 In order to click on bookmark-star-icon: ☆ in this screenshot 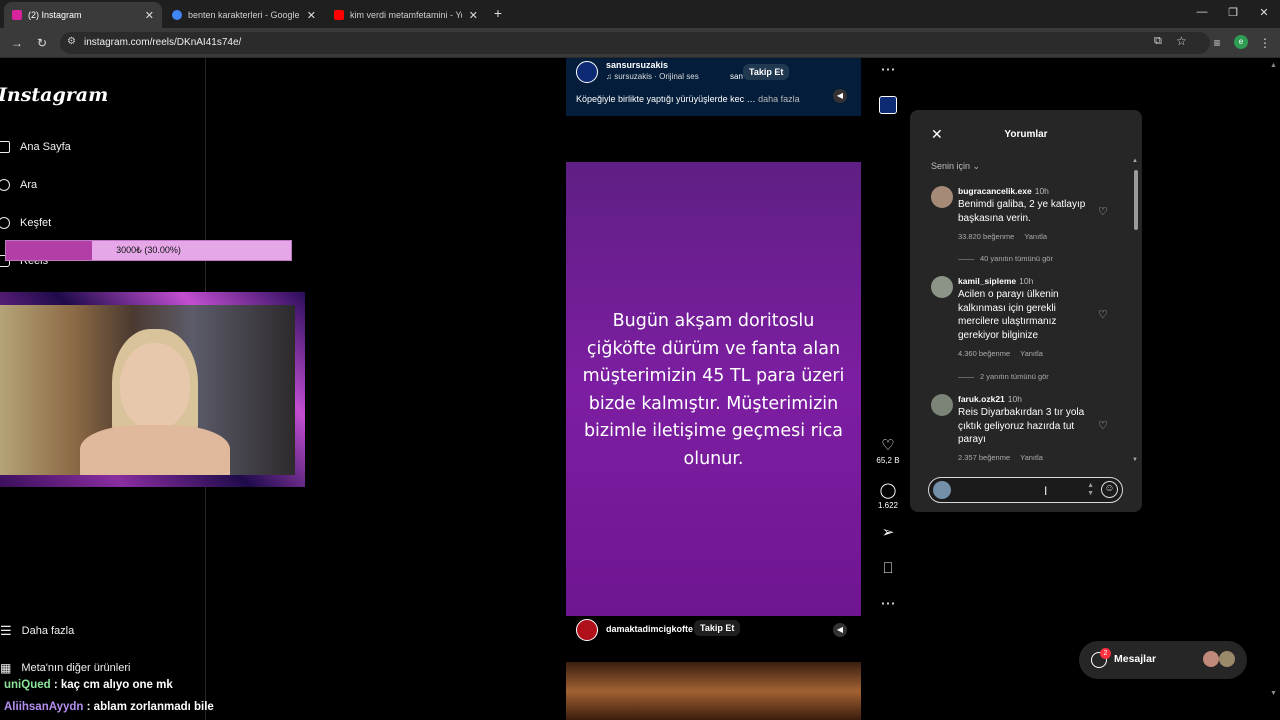, I will do `click(1181, 41)`.